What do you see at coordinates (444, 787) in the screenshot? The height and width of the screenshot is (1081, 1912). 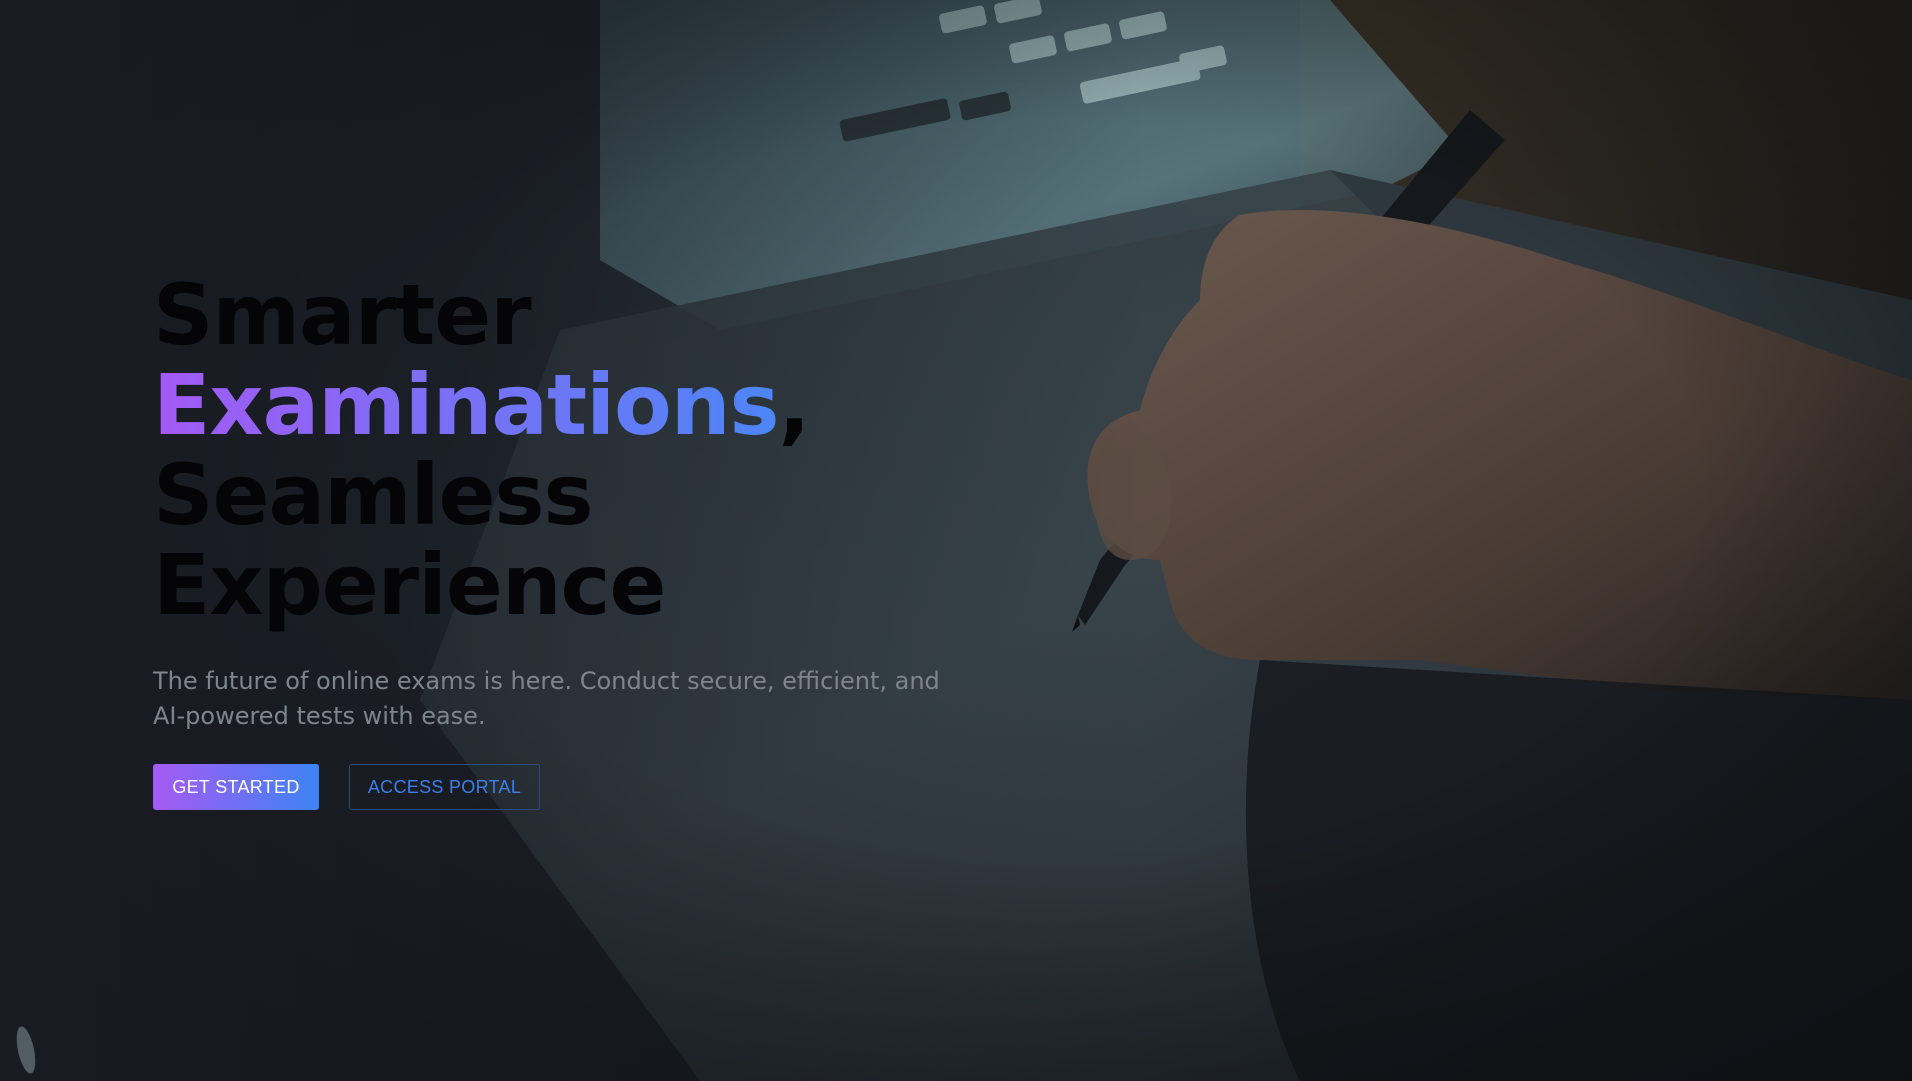 I see `access-portal-button: ACCESS PORTAL` at bounding box center [444, 787].